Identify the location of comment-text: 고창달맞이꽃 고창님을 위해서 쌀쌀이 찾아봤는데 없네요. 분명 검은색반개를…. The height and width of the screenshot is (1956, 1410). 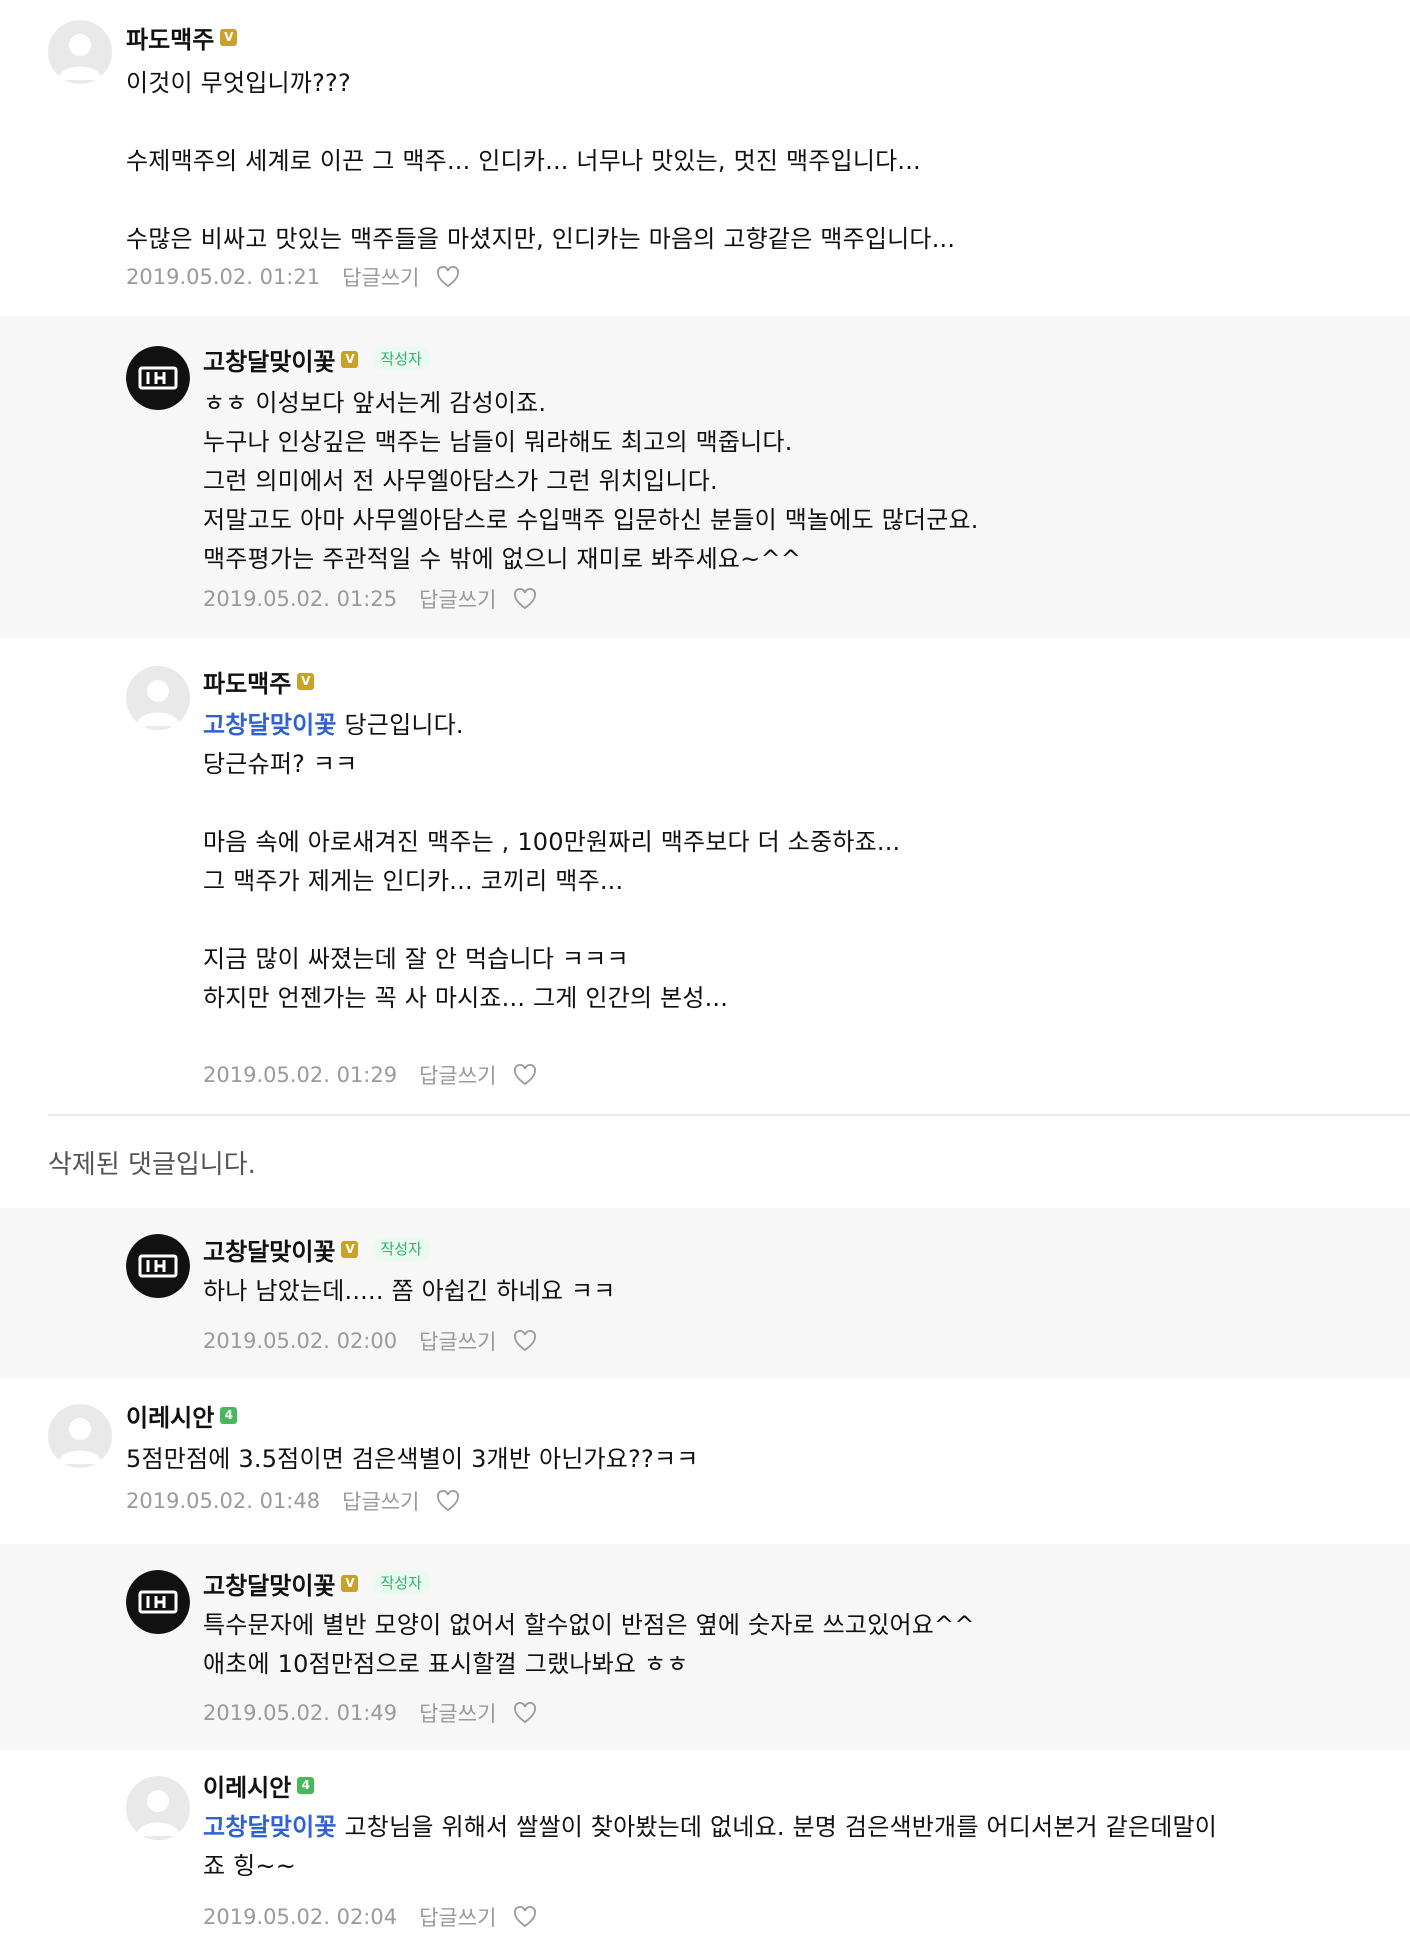
(803, 1847).